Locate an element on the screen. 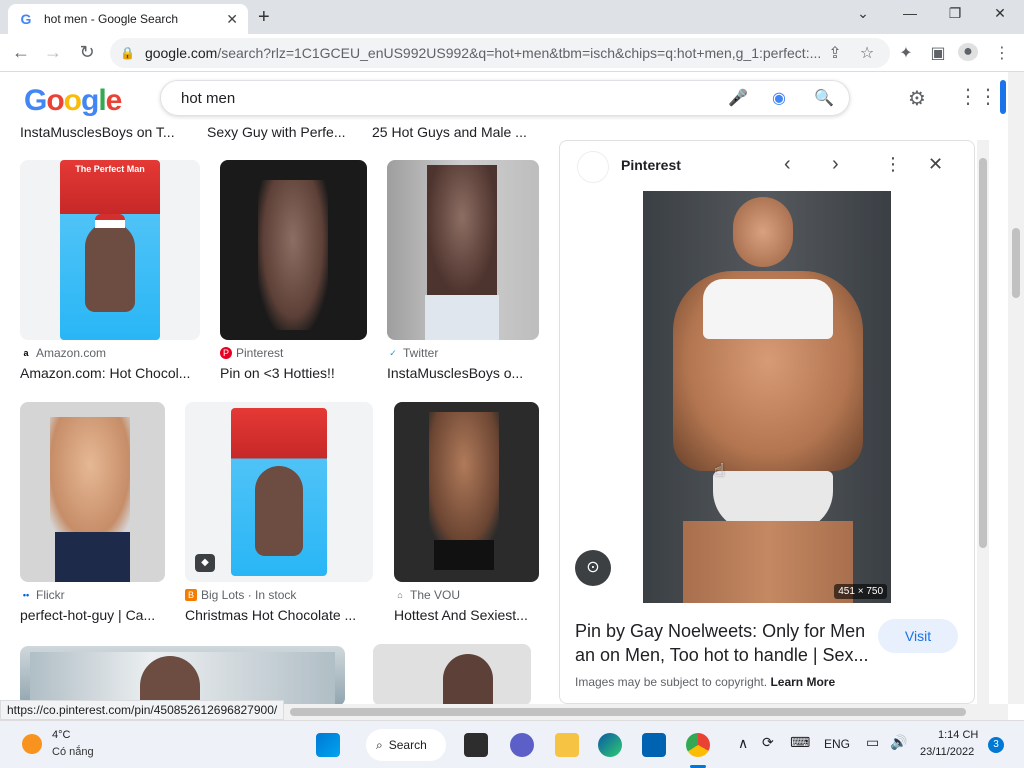  file-explorer-icon is located at coordinates (567, 745).